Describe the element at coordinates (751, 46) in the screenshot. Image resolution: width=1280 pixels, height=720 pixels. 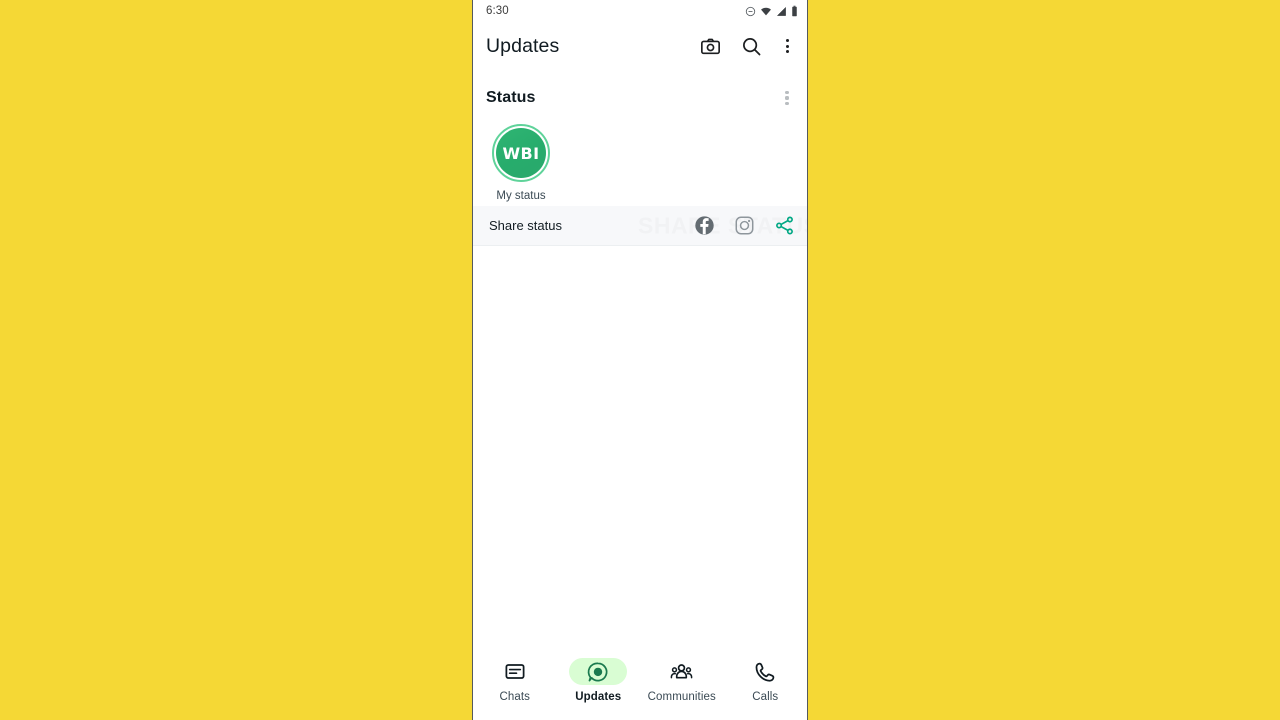
I see `search-icon` at that location.